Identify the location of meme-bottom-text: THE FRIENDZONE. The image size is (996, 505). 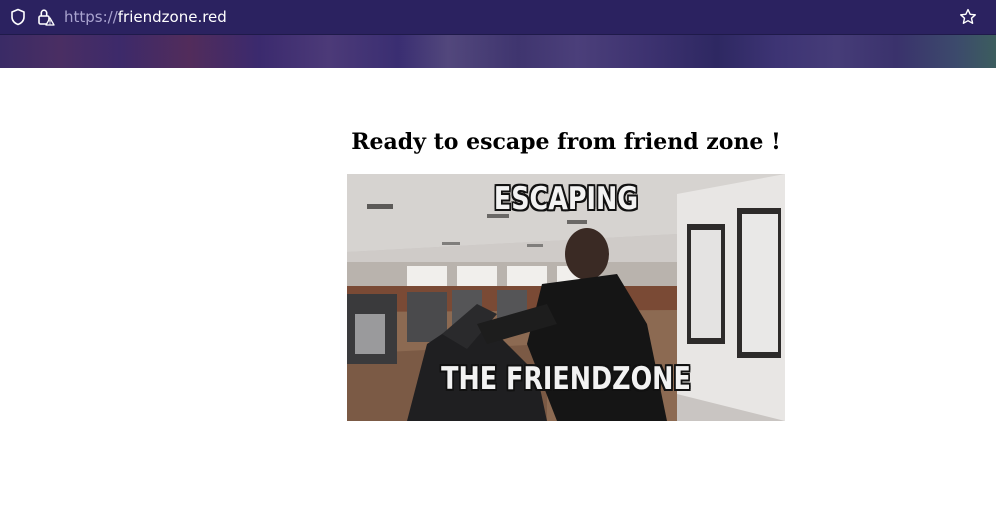
(566, 379).